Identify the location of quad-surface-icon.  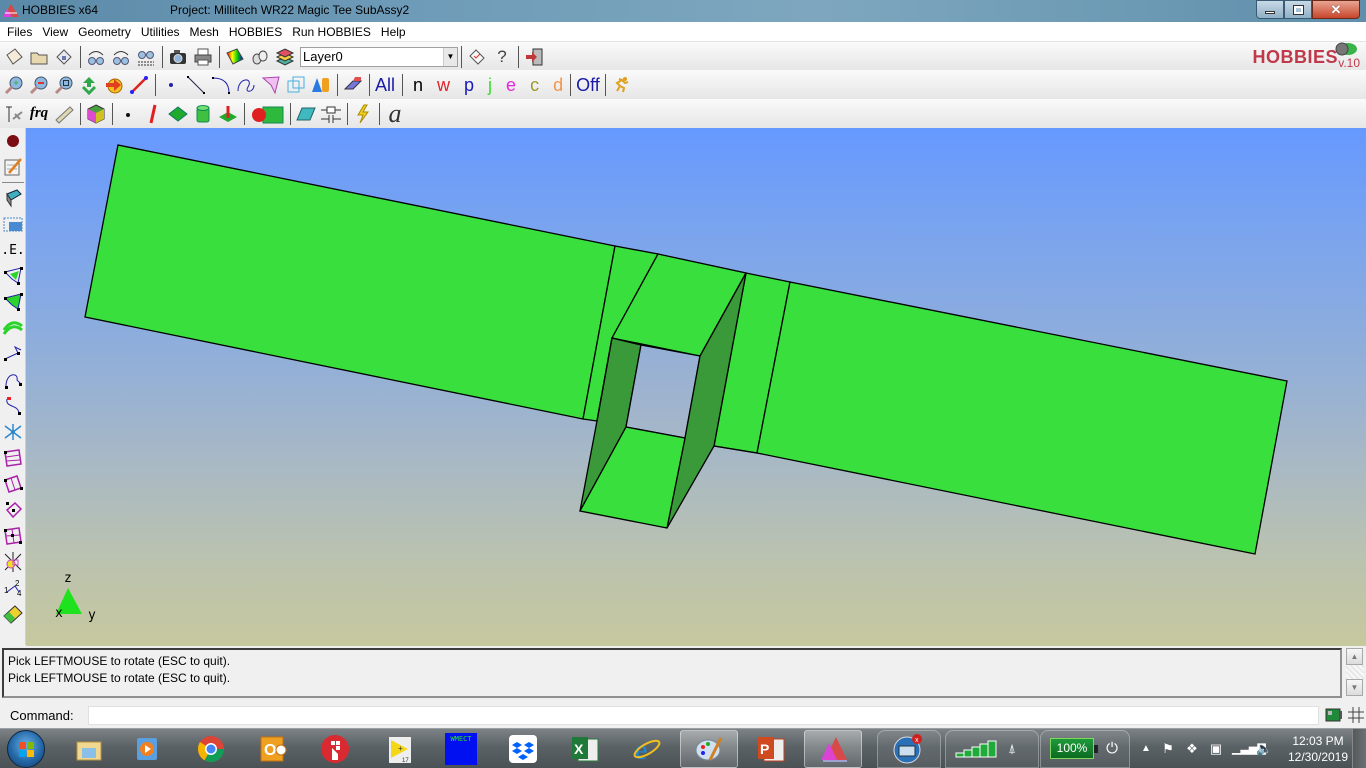
(13, 276).